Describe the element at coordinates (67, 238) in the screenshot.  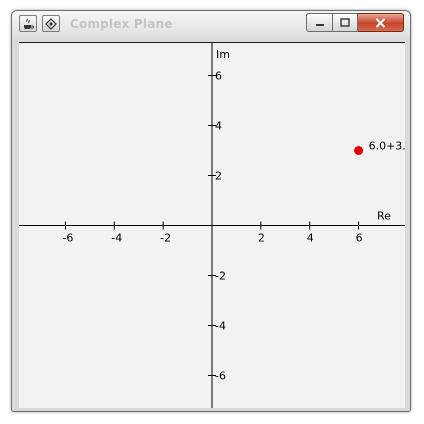
I see `x-tick-label: -6` at that location.